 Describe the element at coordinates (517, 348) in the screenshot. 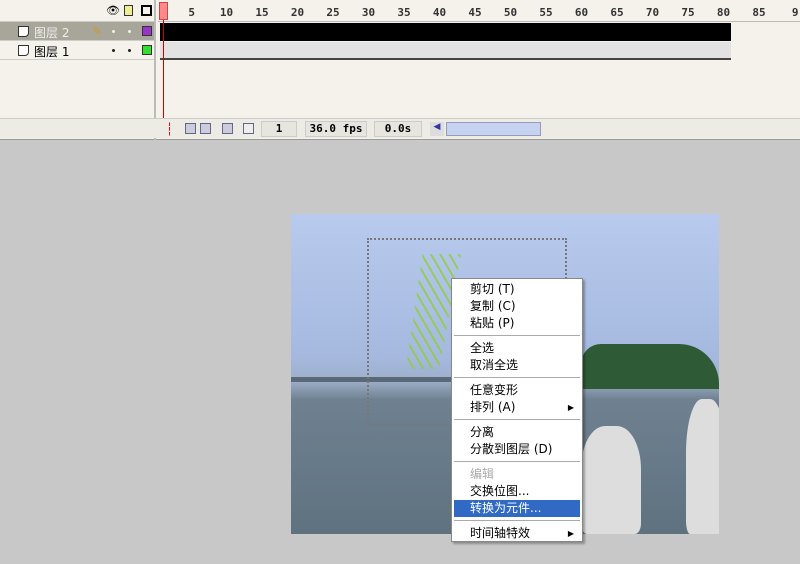

I see `menu-item: 全选` at that location.